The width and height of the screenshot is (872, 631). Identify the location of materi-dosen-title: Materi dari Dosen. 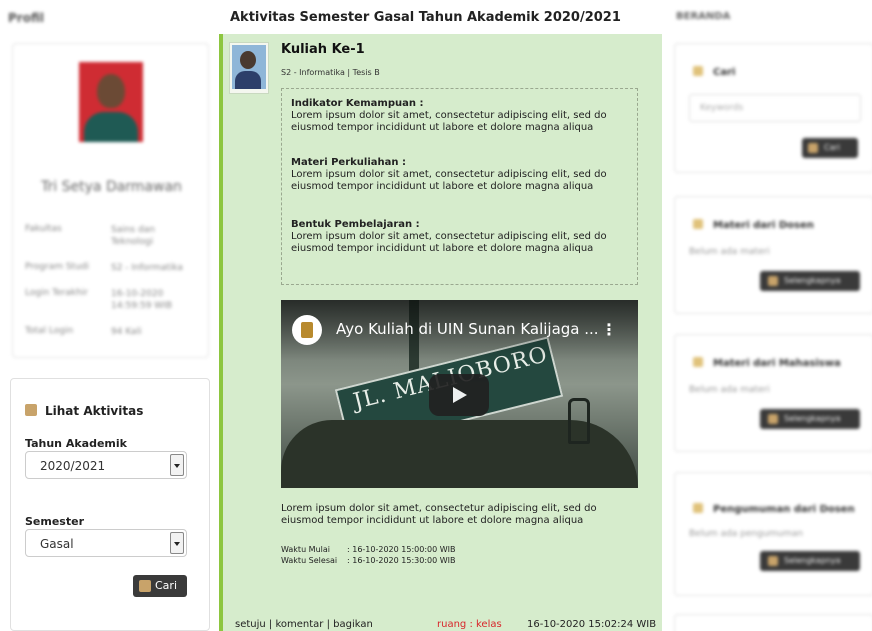
(753, 225).